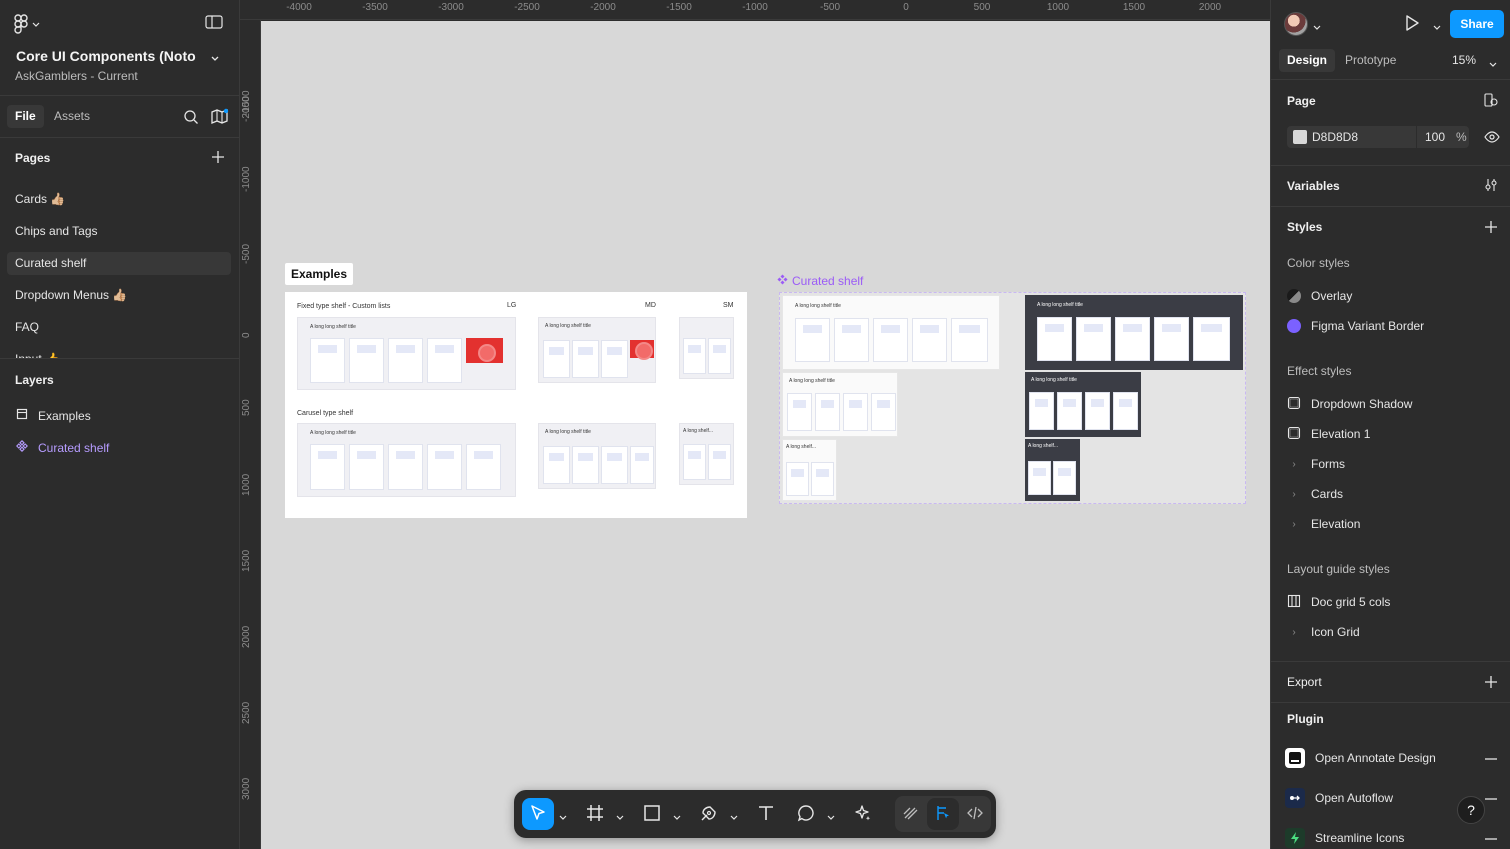 This screenshot has width=1510, height=849. What do you see at coordinates (1491, 186) in the screenshot?
I see `variables-icon` at bounding box center [1491, 186].